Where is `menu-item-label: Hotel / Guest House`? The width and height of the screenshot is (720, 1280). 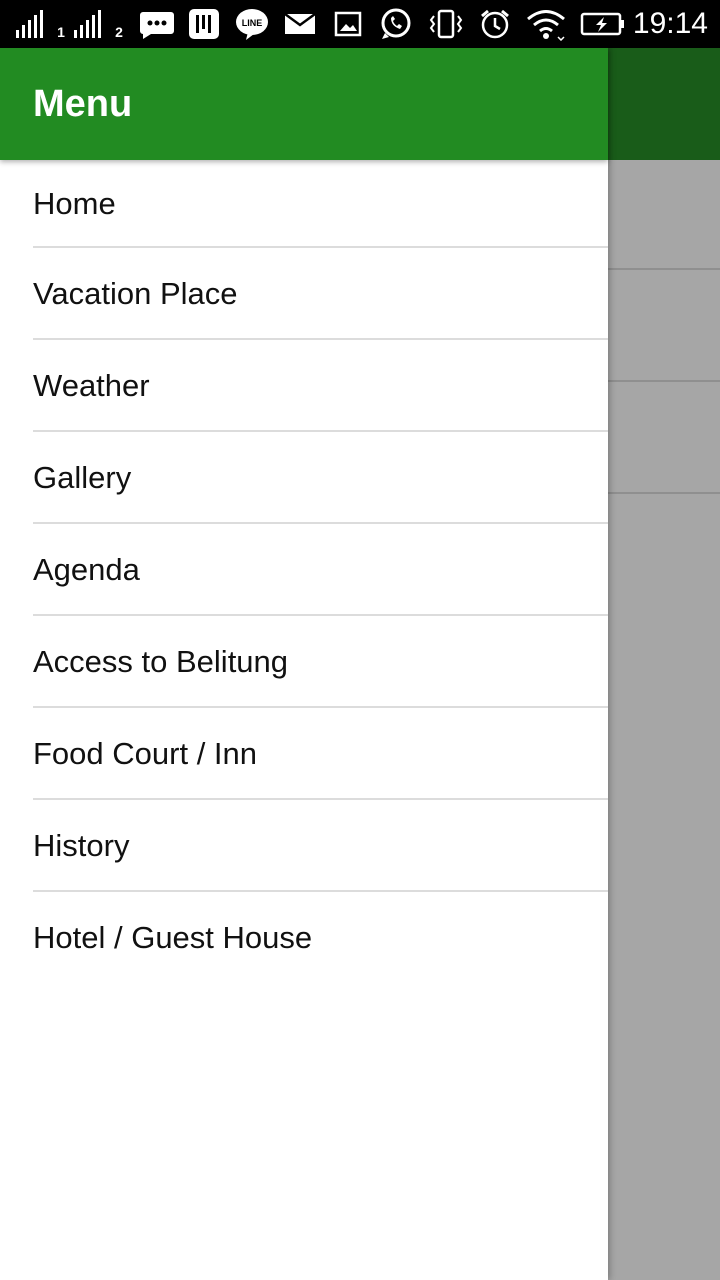 menu-item-label: Hotel / Guest House is located at coordinates (173, 937).